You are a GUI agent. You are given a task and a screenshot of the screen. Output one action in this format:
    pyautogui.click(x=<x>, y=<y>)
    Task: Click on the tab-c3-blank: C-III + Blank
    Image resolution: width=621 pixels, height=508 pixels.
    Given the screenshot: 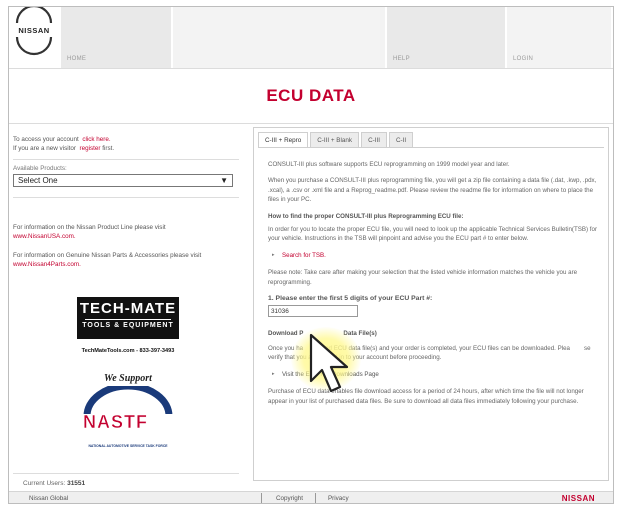 What is the action you would take?
    pyautogui.click(x=335, y=140)
    